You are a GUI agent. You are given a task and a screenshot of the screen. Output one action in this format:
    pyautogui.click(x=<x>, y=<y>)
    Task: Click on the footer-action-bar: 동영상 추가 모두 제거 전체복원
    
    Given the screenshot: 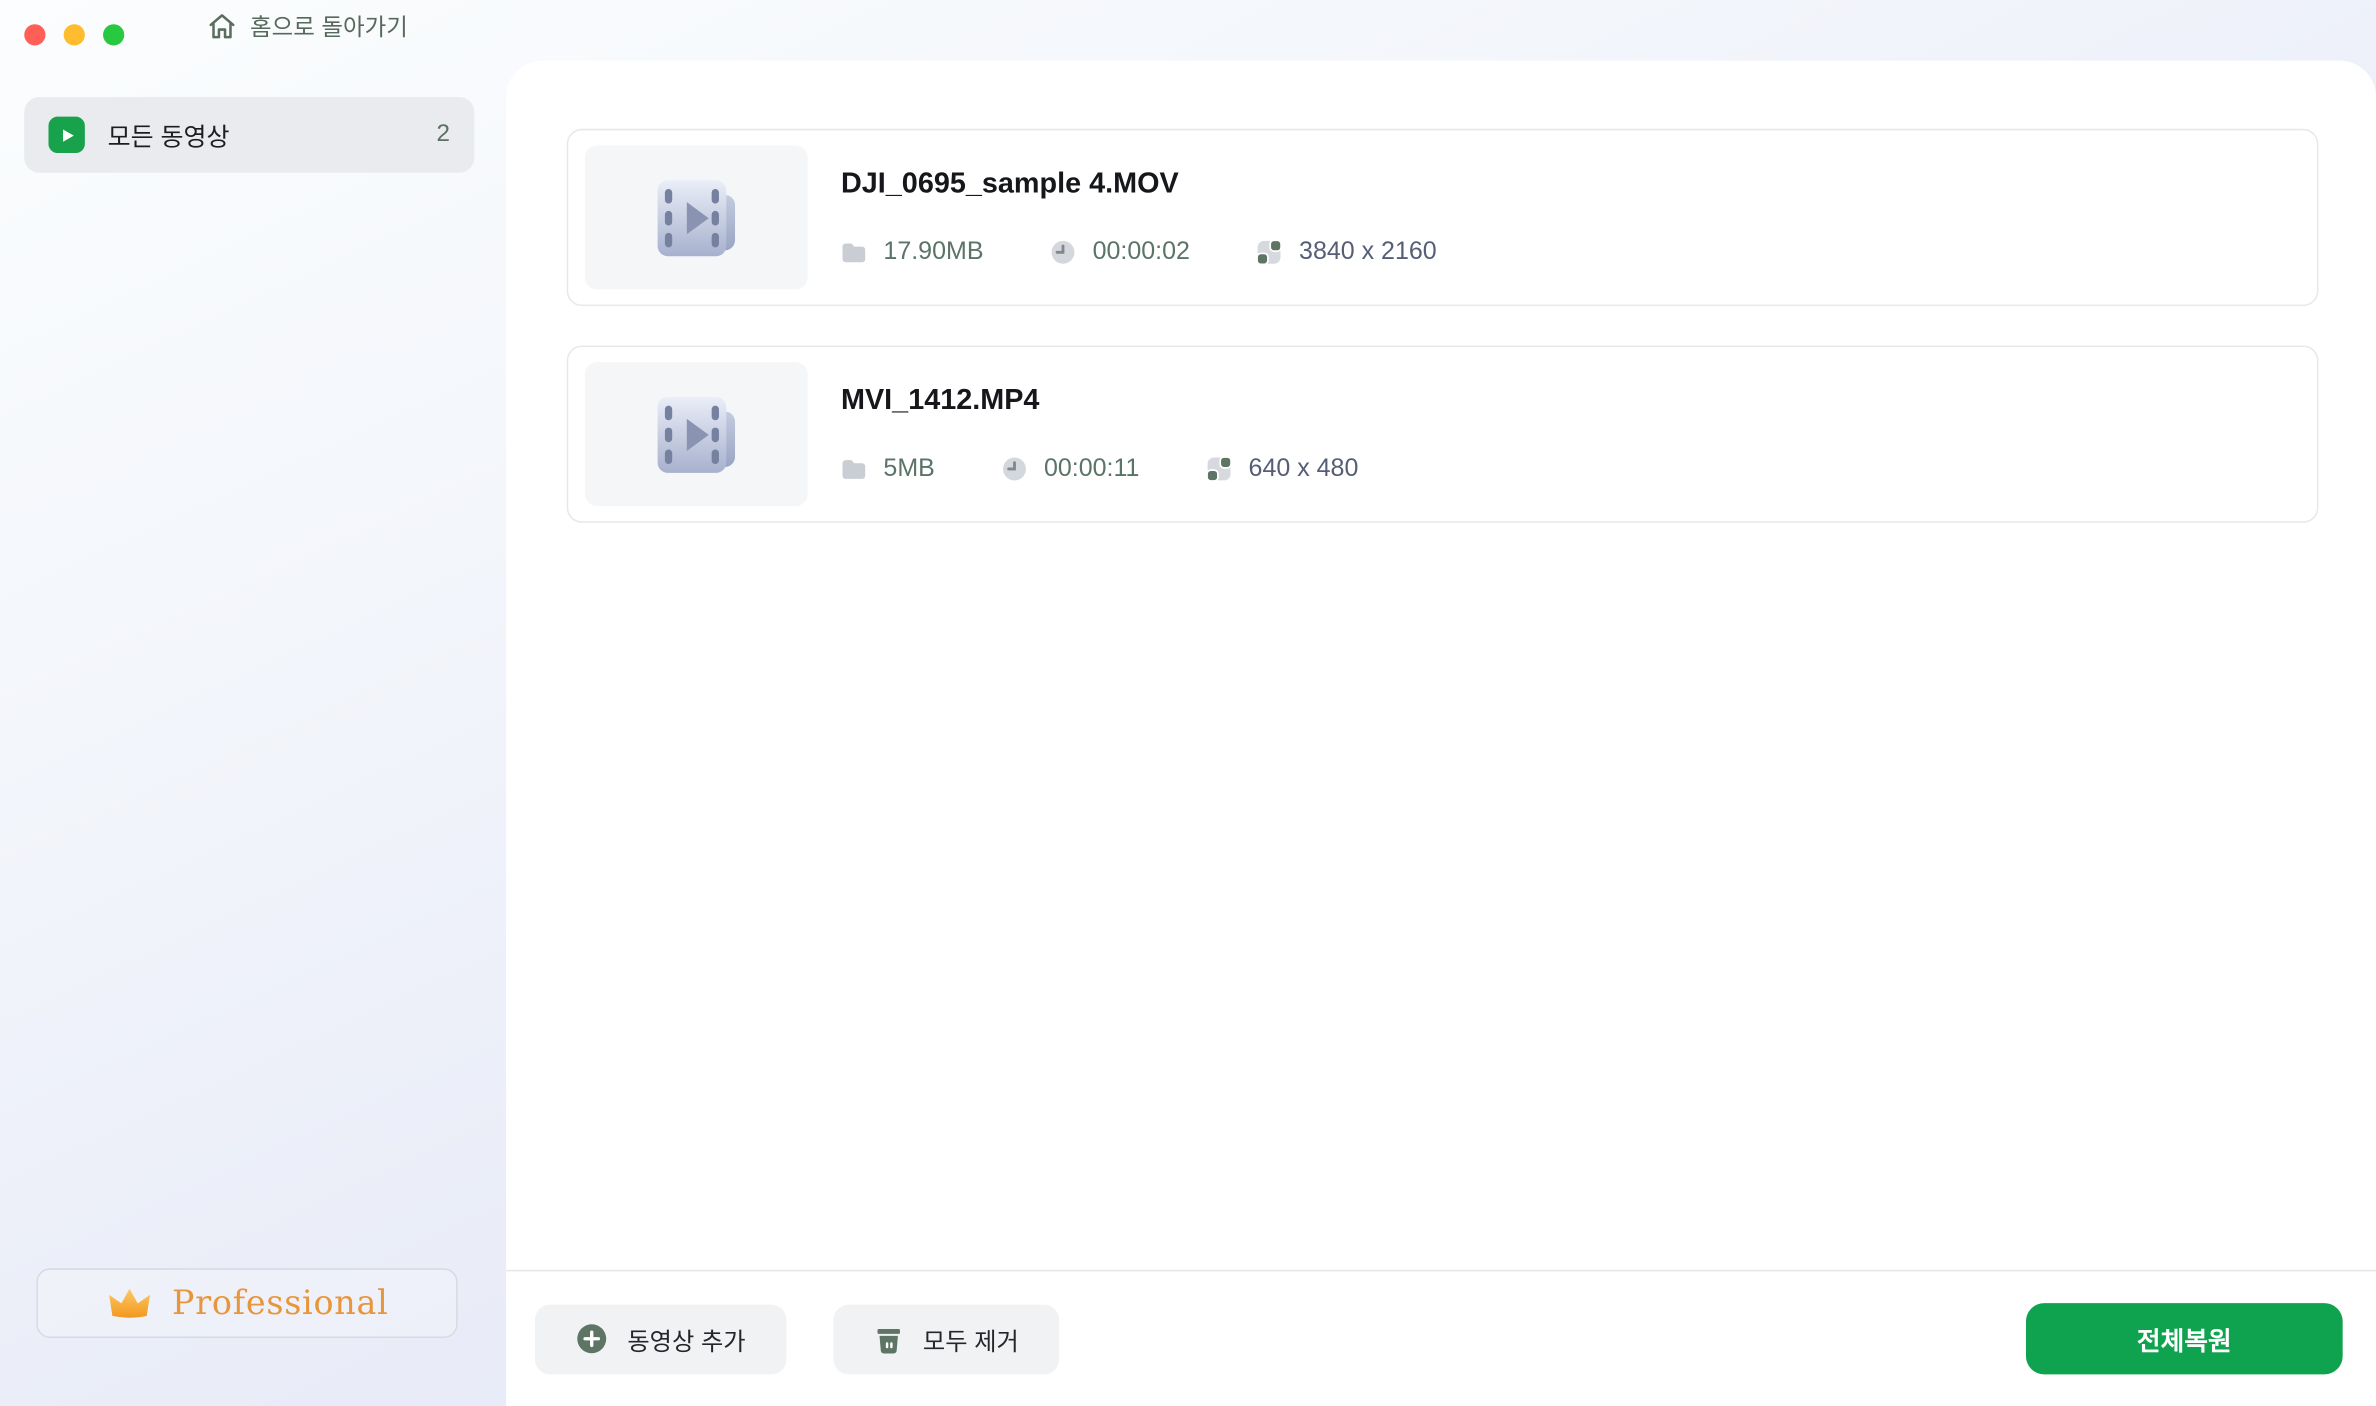 What is the action you would take?
    pyautogui.click(x=1441, y=1337)
    